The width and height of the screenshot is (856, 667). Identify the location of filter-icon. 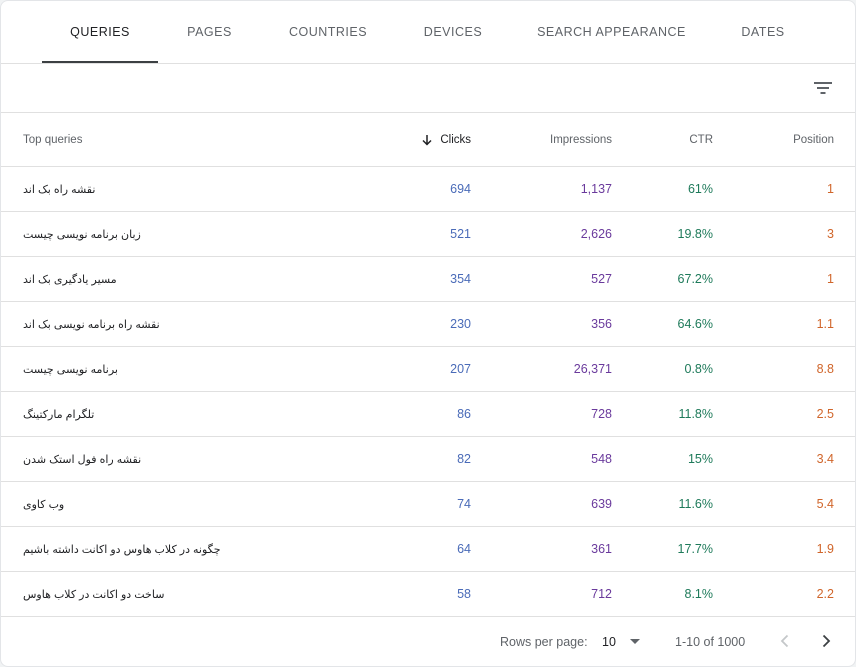
(823, 88).